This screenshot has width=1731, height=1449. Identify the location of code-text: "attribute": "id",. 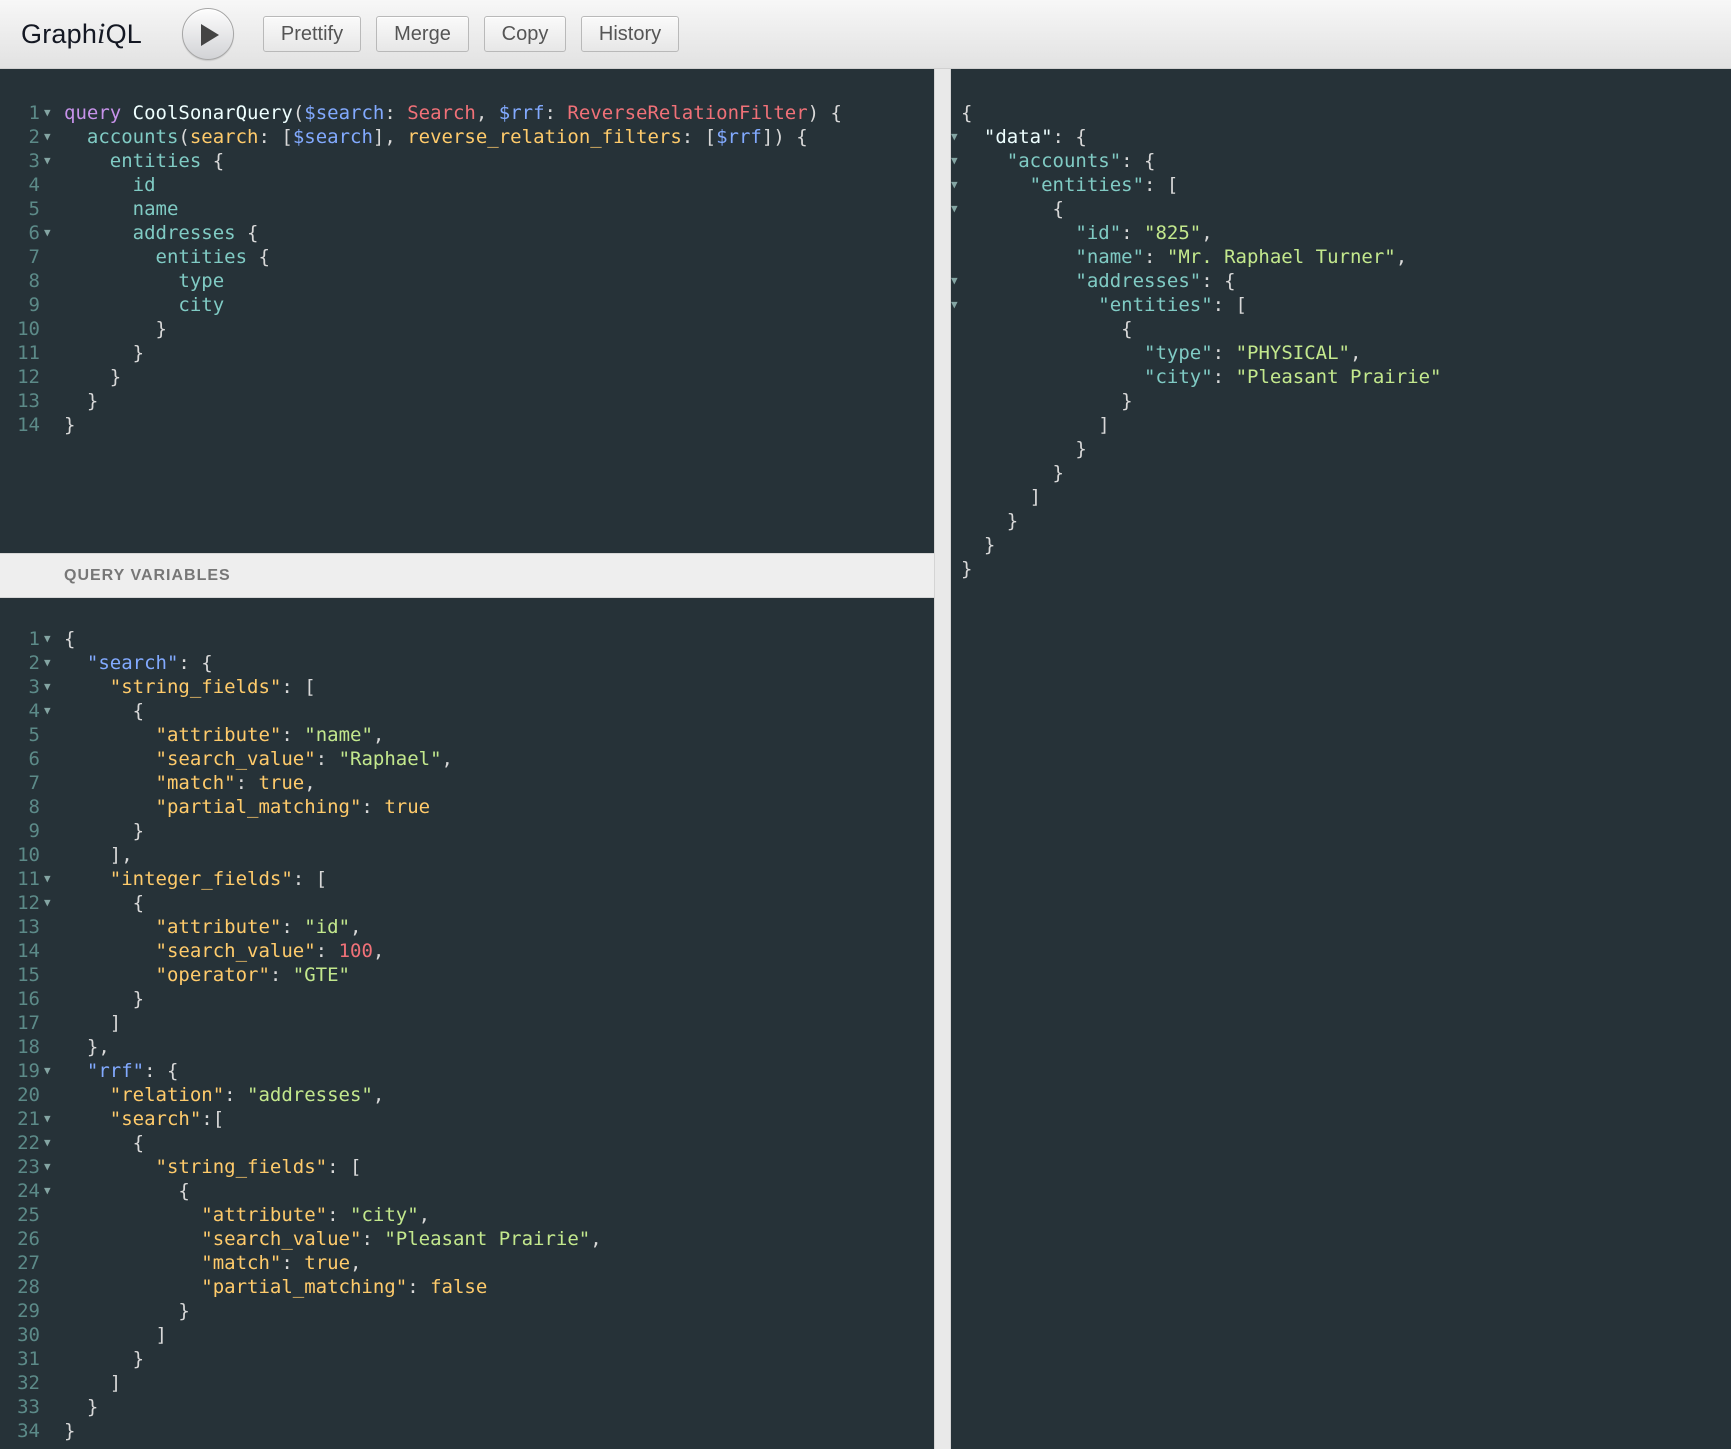
(213, 927).